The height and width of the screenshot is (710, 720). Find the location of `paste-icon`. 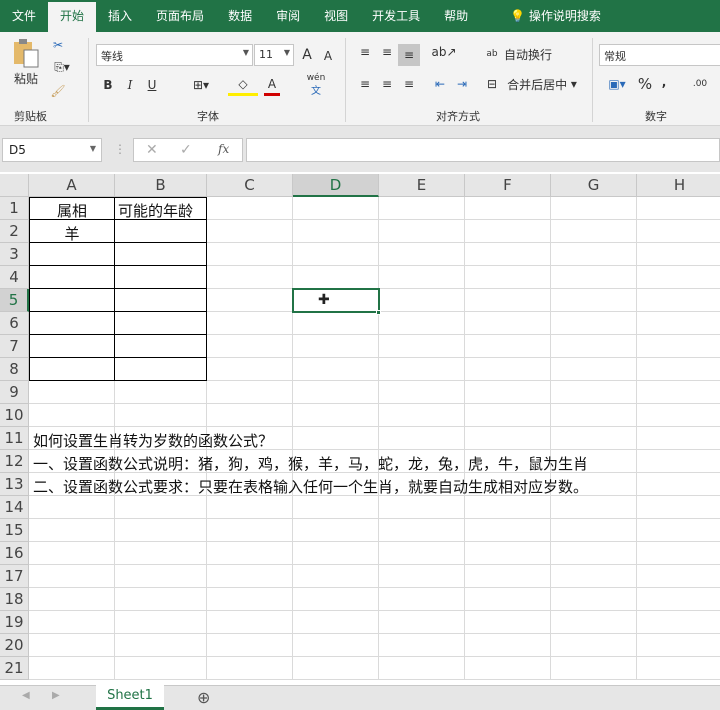

paste-icon is located at coordinates (26, 53).